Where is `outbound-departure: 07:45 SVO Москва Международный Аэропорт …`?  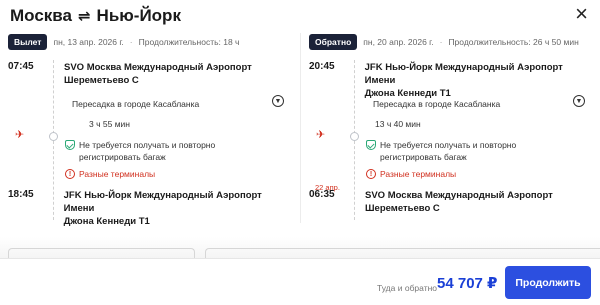 outbound-departure: 07:45 SVO Москва Международный Аэропорт … is located at coordinates (130, 74).